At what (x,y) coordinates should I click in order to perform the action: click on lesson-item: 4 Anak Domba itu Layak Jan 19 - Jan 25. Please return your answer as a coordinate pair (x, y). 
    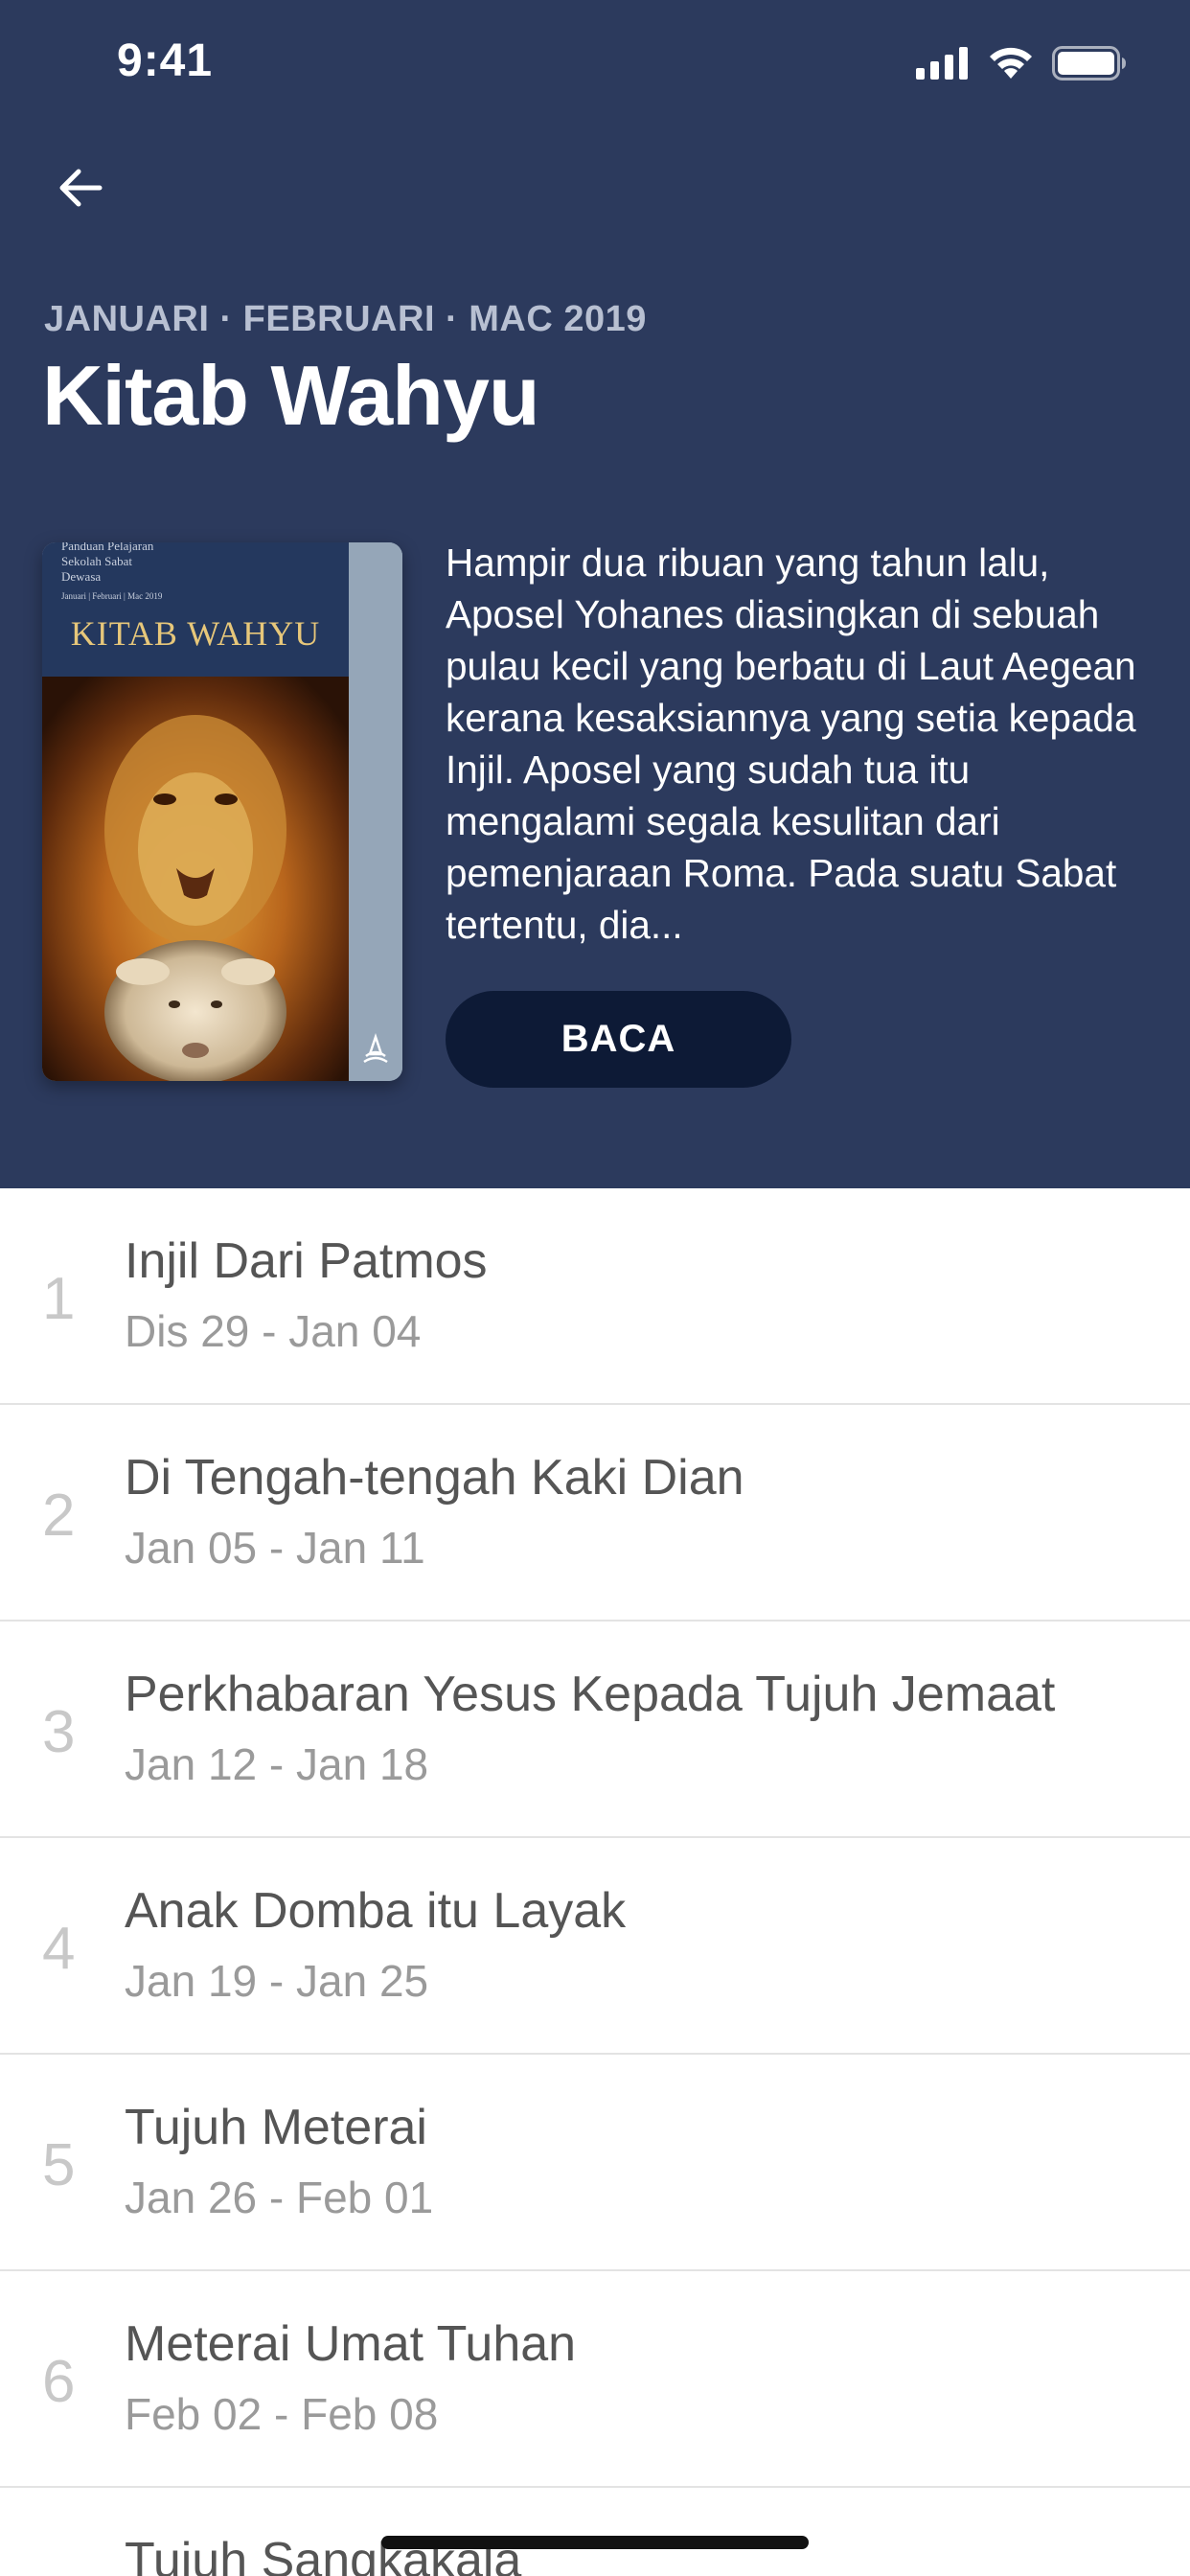
    Looking at the image, I should click on (595, 1947).